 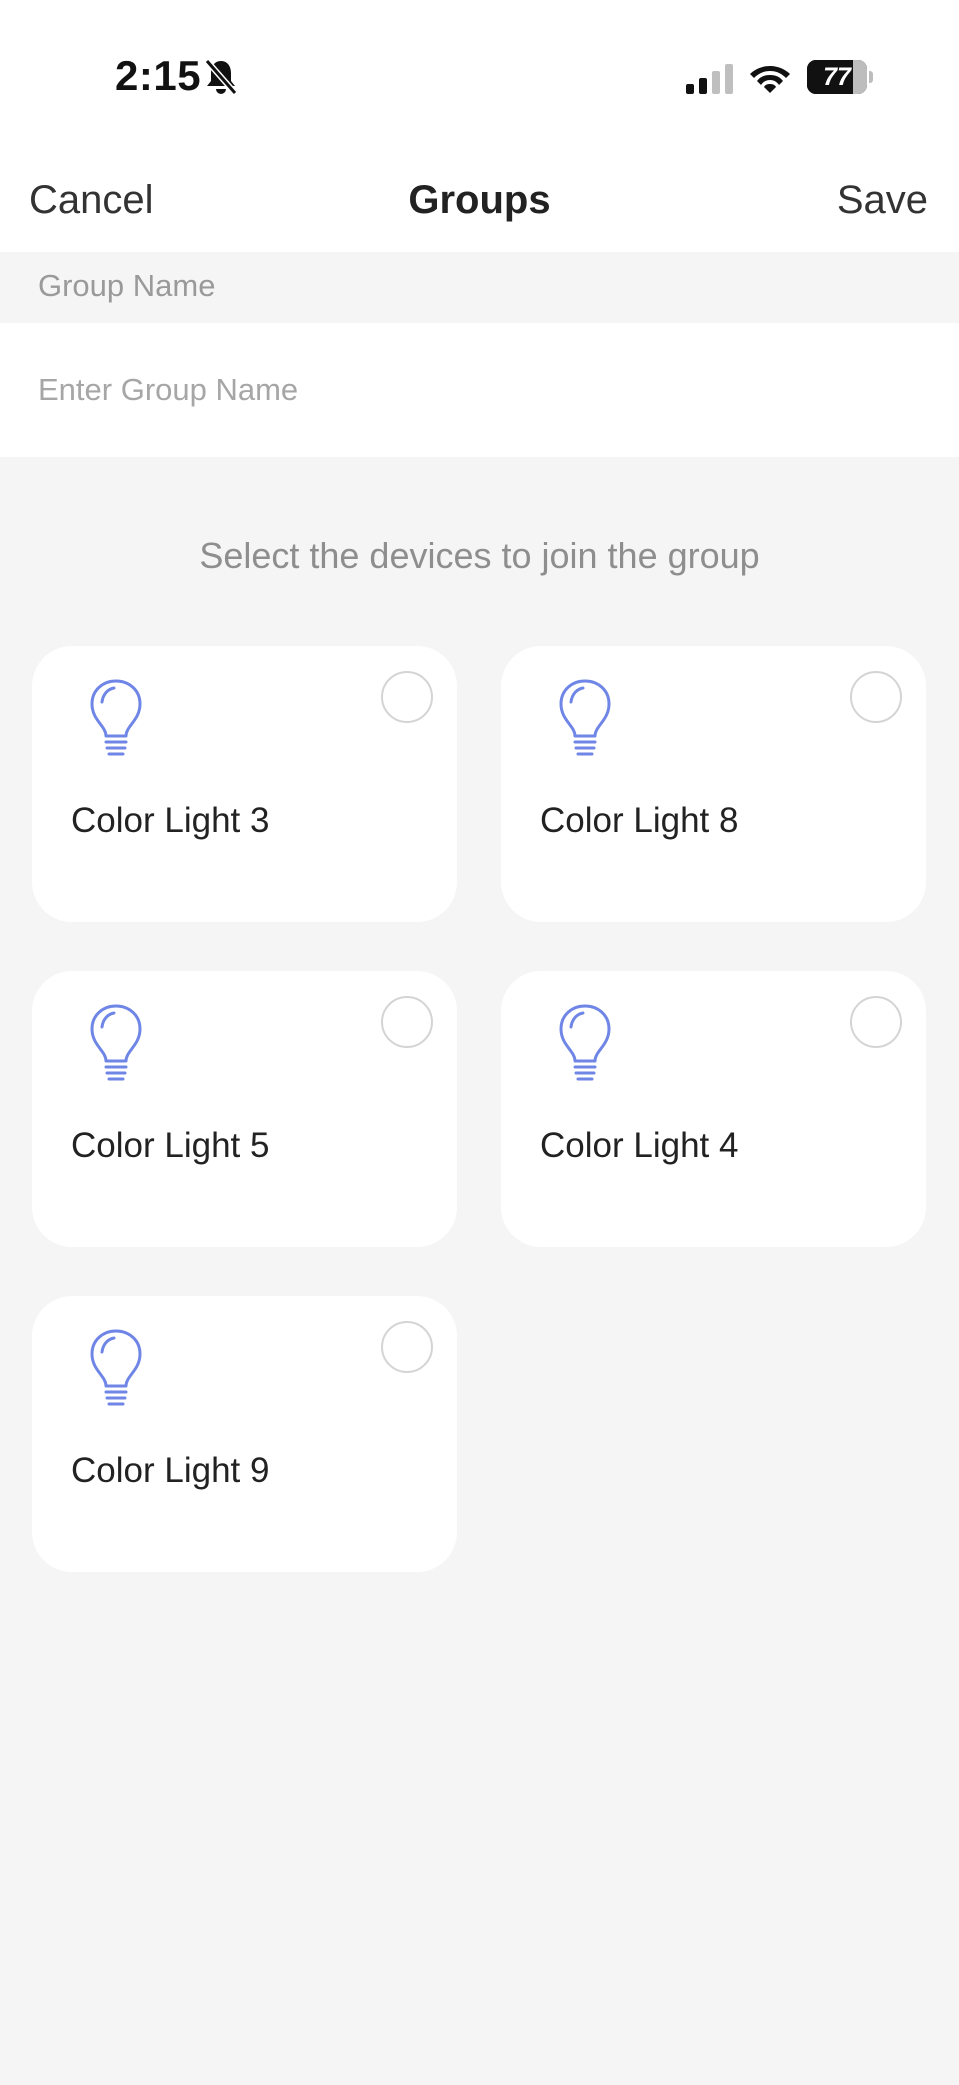 I want to click on group-name-input, so click(x=478, y=390).